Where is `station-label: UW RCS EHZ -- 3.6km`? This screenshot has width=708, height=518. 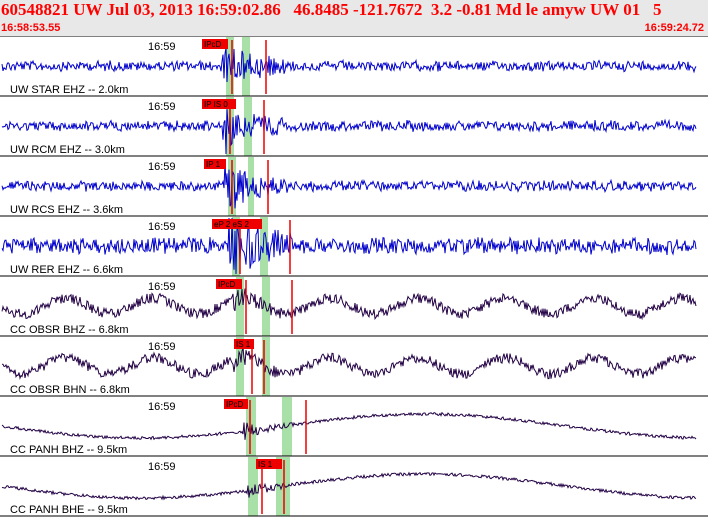 station-label: UW RCS EHZ -- 3.6km is located at coordinates (66, 210).